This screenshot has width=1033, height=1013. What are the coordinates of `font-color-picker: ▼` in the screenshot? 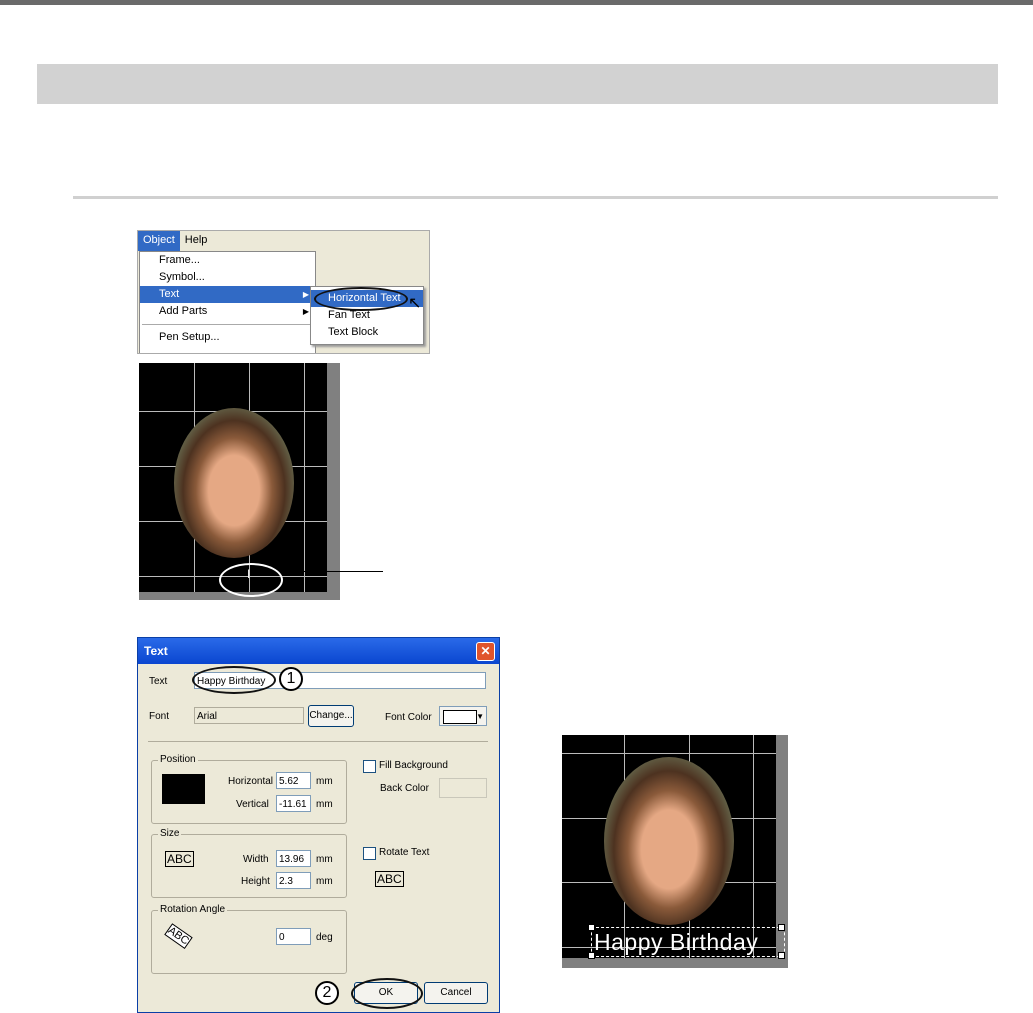 It's located at (463, 716).